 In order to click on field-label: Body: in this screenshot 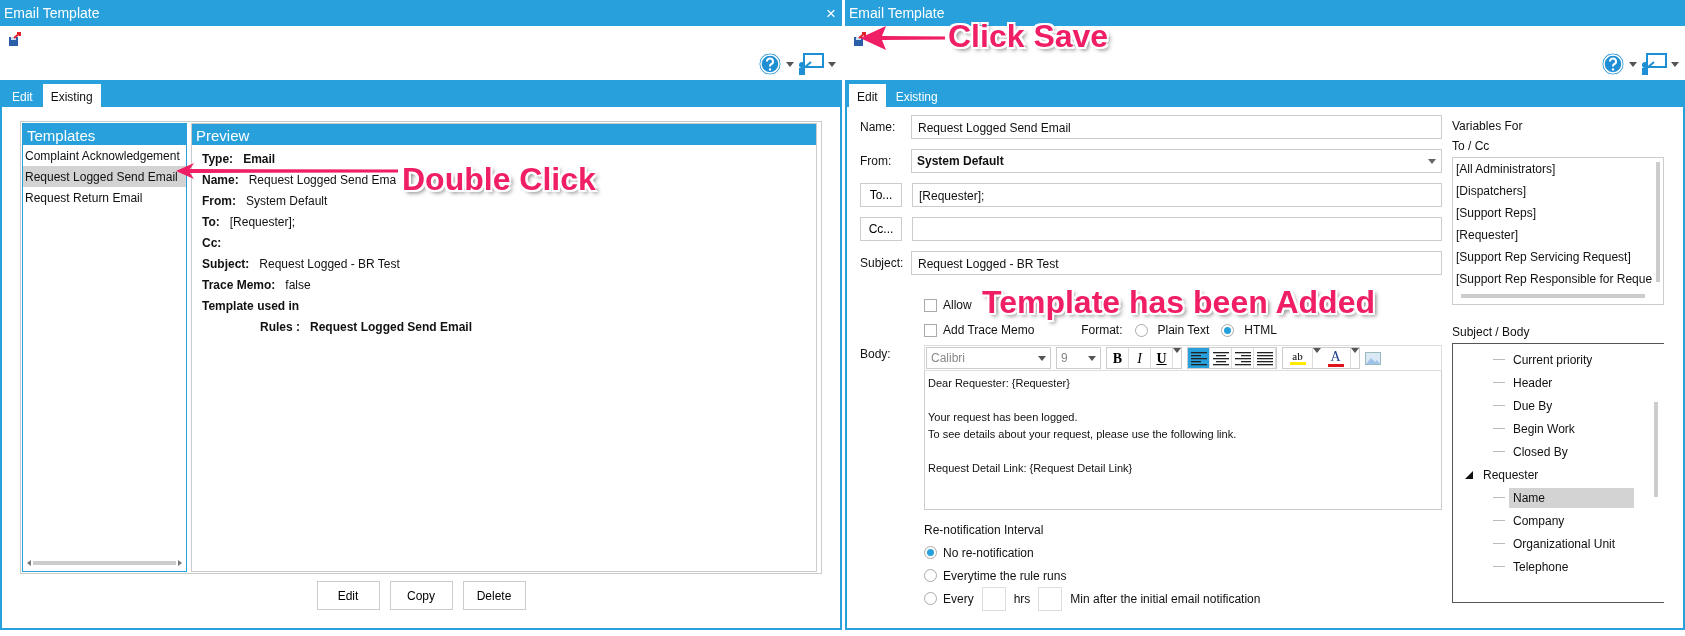, I will do `click(876, 354)`.